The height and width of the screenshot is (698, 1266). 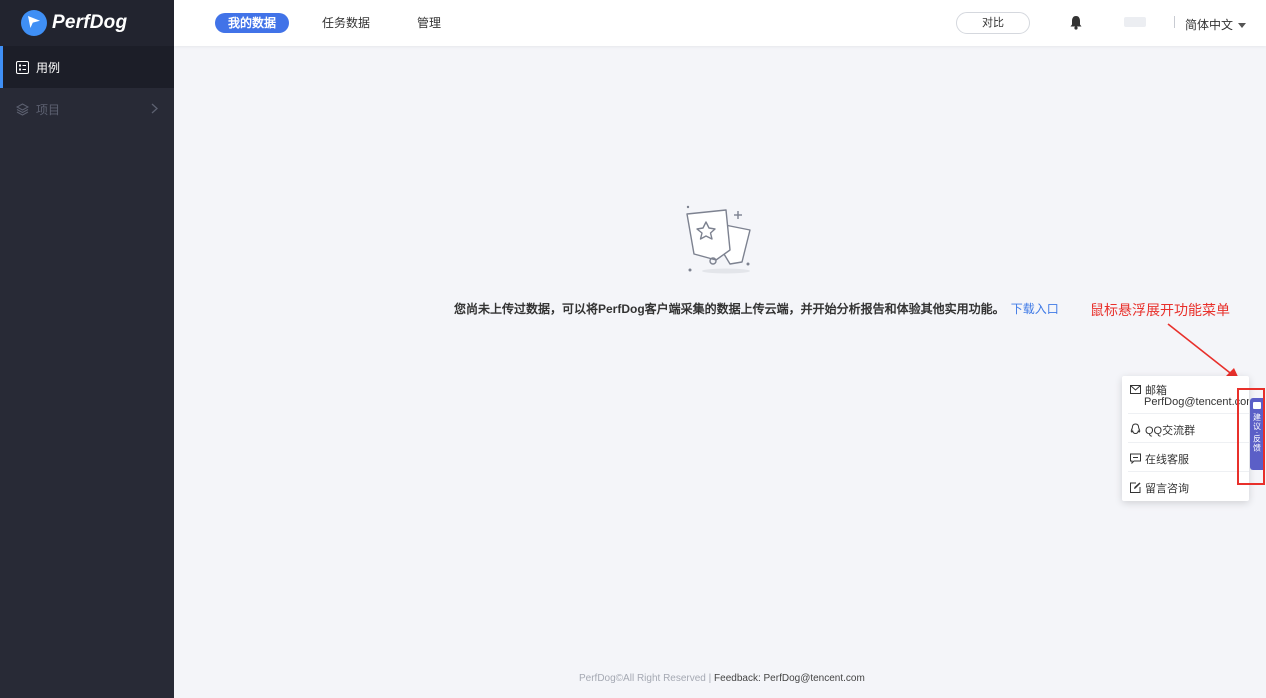 What do you see at coordinates (720, 23) in the screenshot?
I see `top-bar: 我的数据 任务数据 管理 对比 简体中文` at bounding box center [720, 23].